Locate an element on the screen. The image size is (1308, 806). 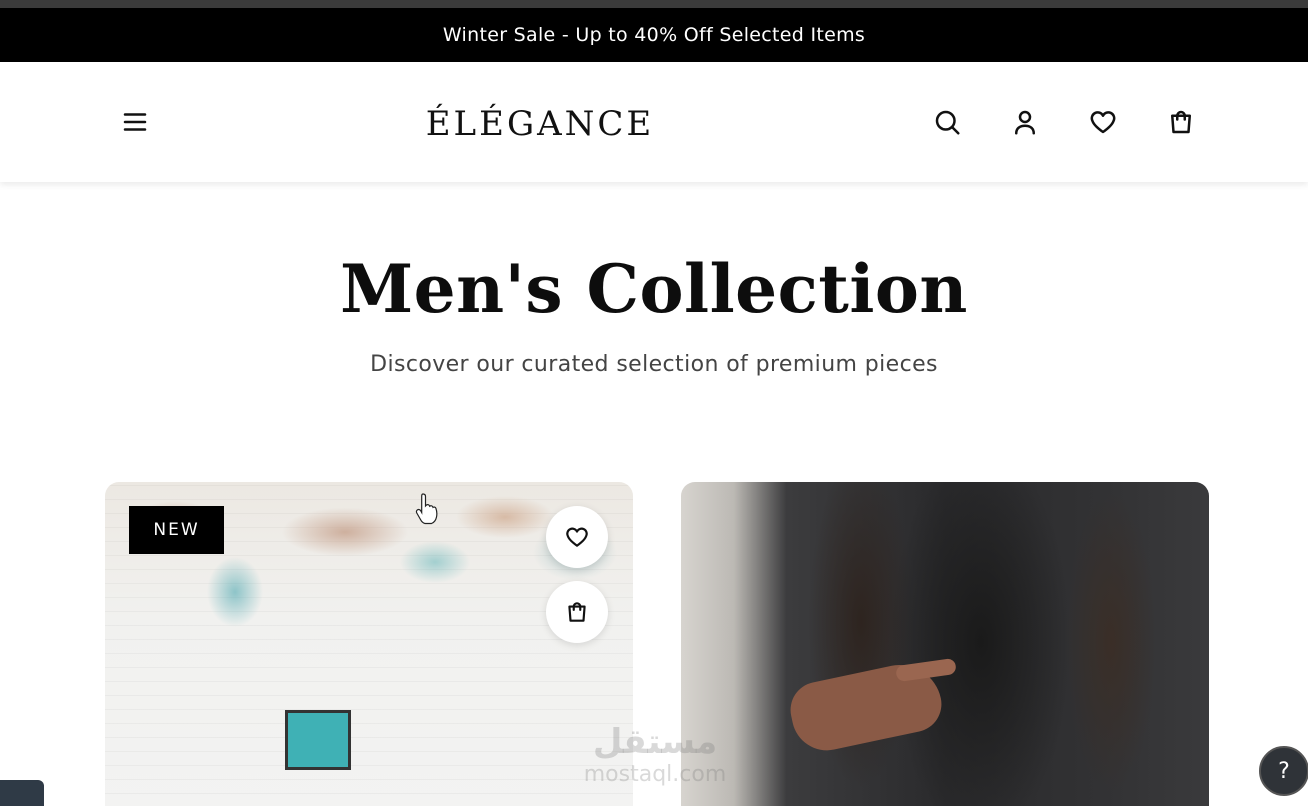
cart-button is located at coordinates (1181, 122).